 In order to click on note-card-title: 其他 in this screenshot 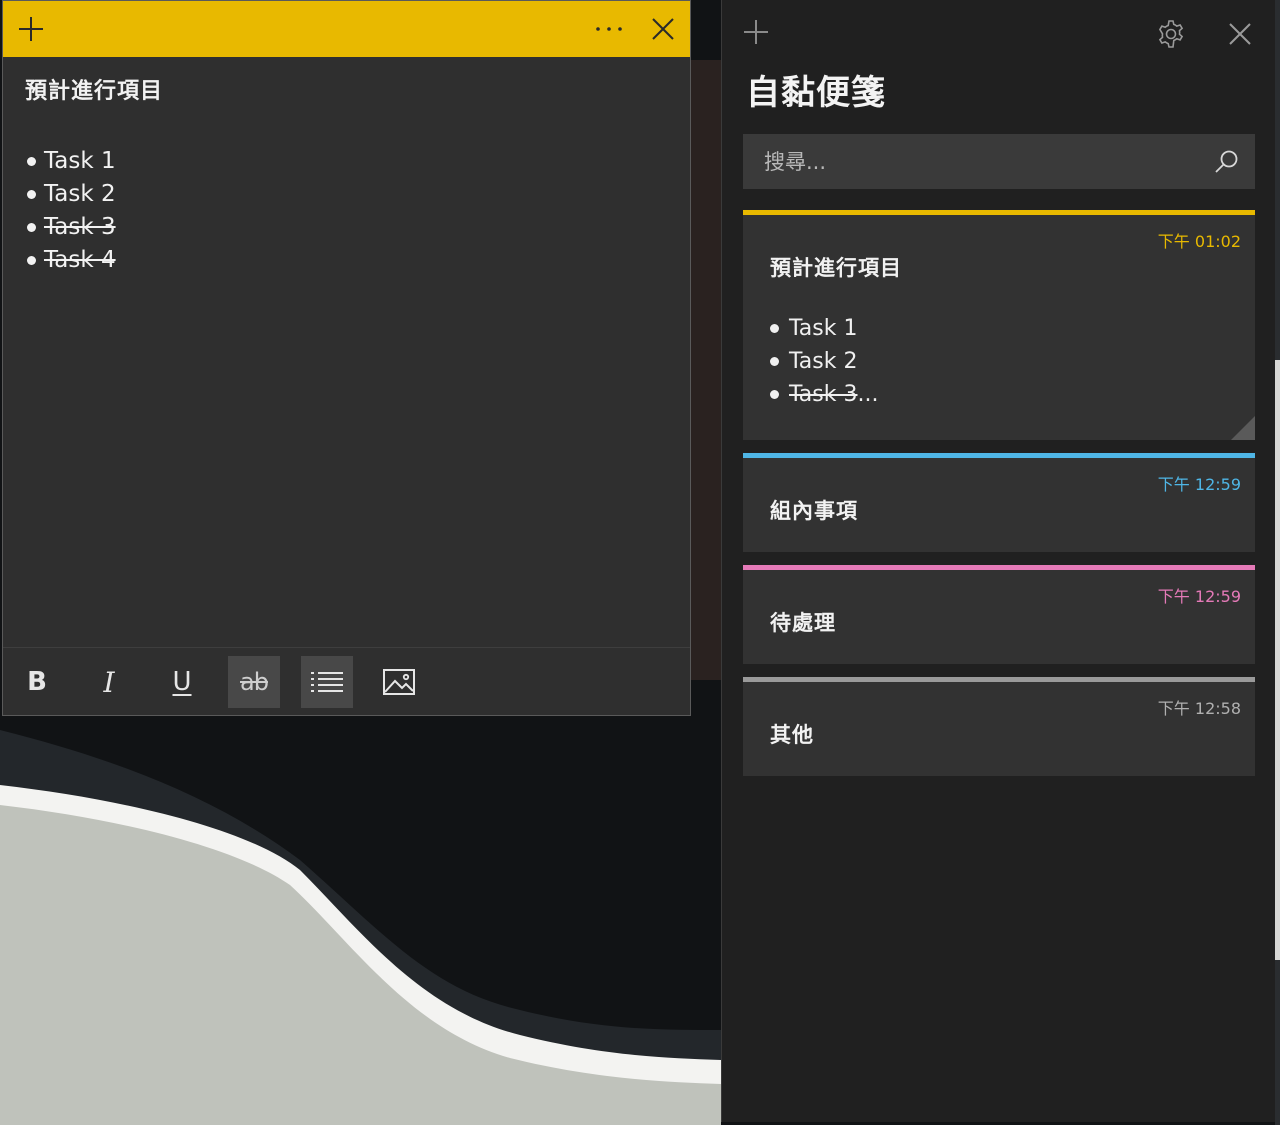, I will do `click(792, 735)`.